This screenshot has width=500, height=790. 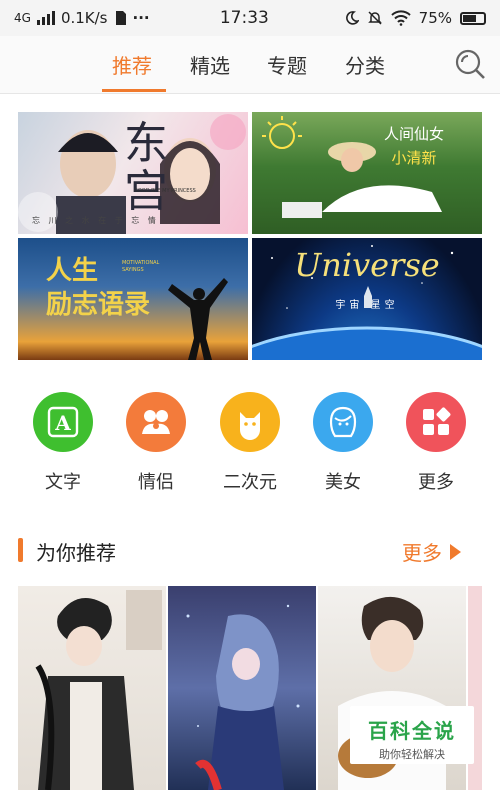 What do you see at coordinates (120, 18) in the screenshot?
I see `sim-icon` at bounding box center [120, 18].